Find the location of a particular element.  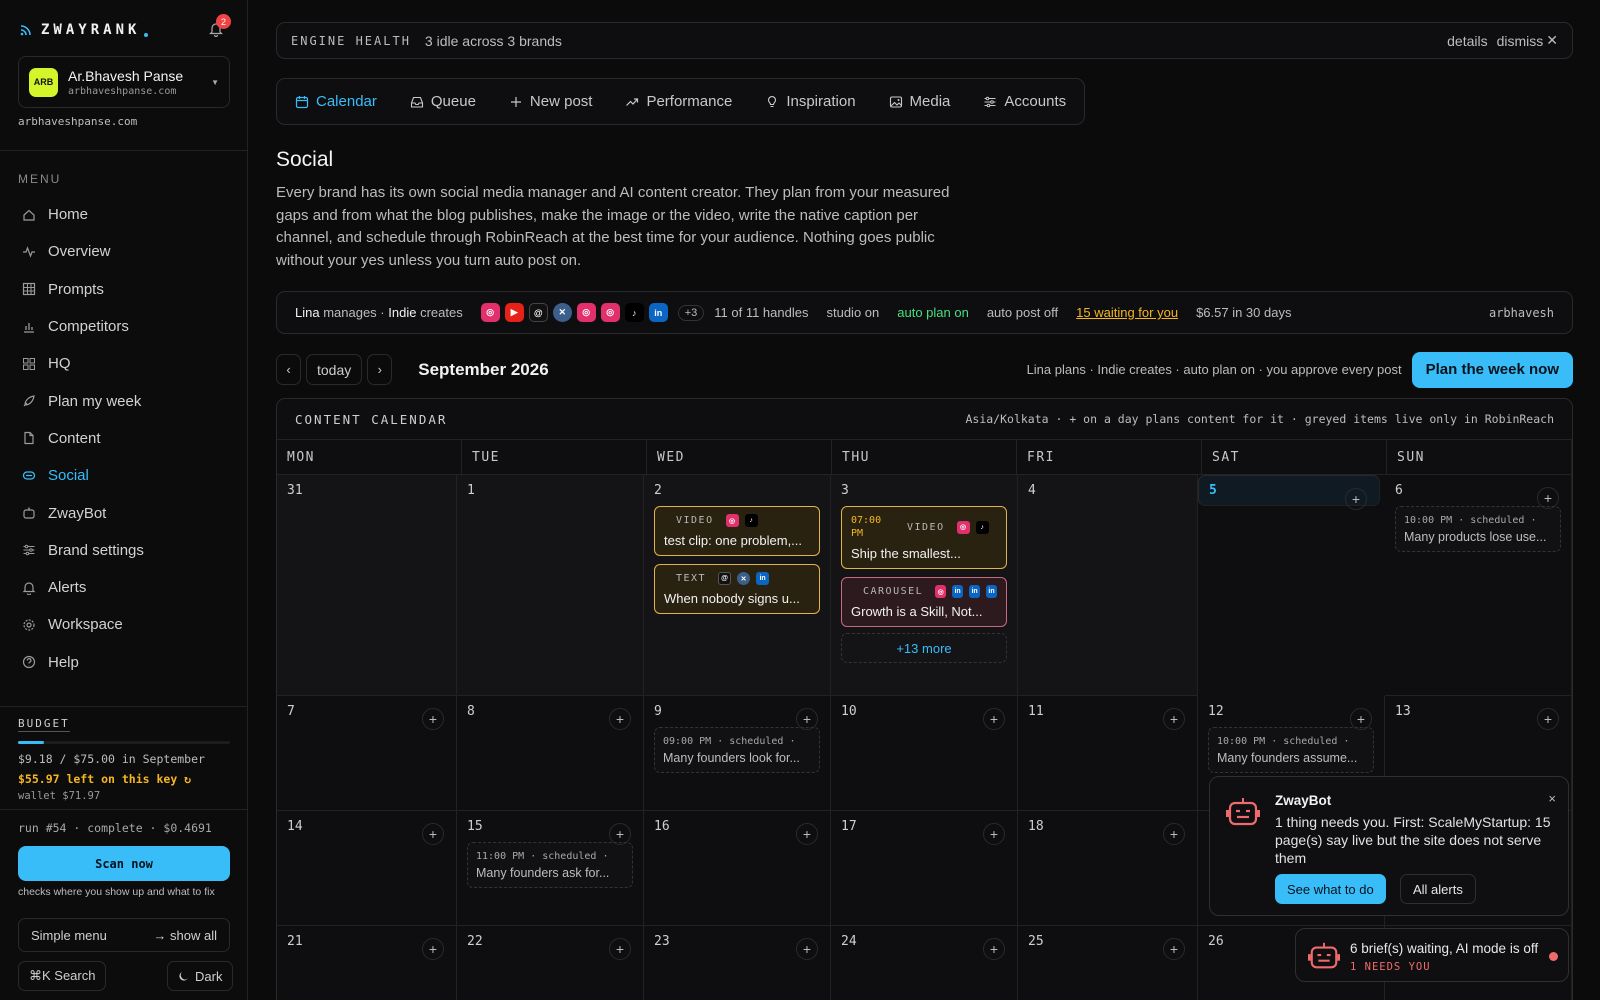

tab-media: Media is located at coordinates (919, 101).